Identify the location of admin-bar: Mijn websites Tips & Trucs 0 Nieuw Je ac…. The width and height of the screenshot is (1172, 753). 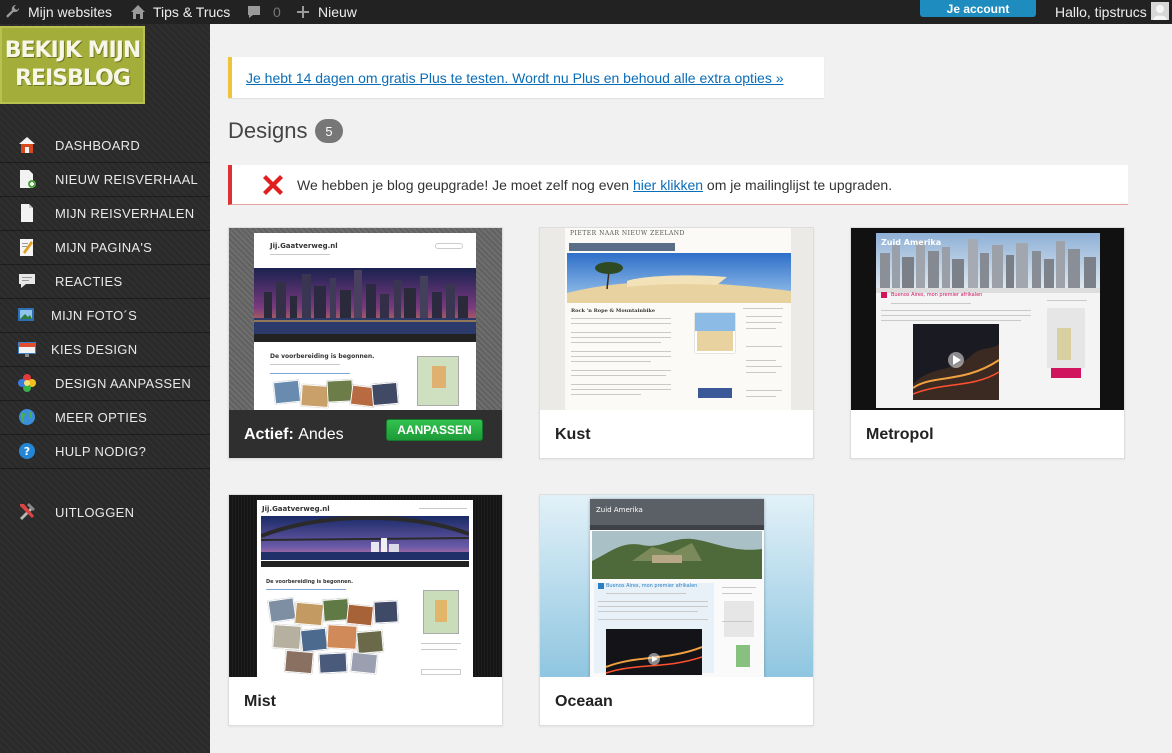
(586, 12).